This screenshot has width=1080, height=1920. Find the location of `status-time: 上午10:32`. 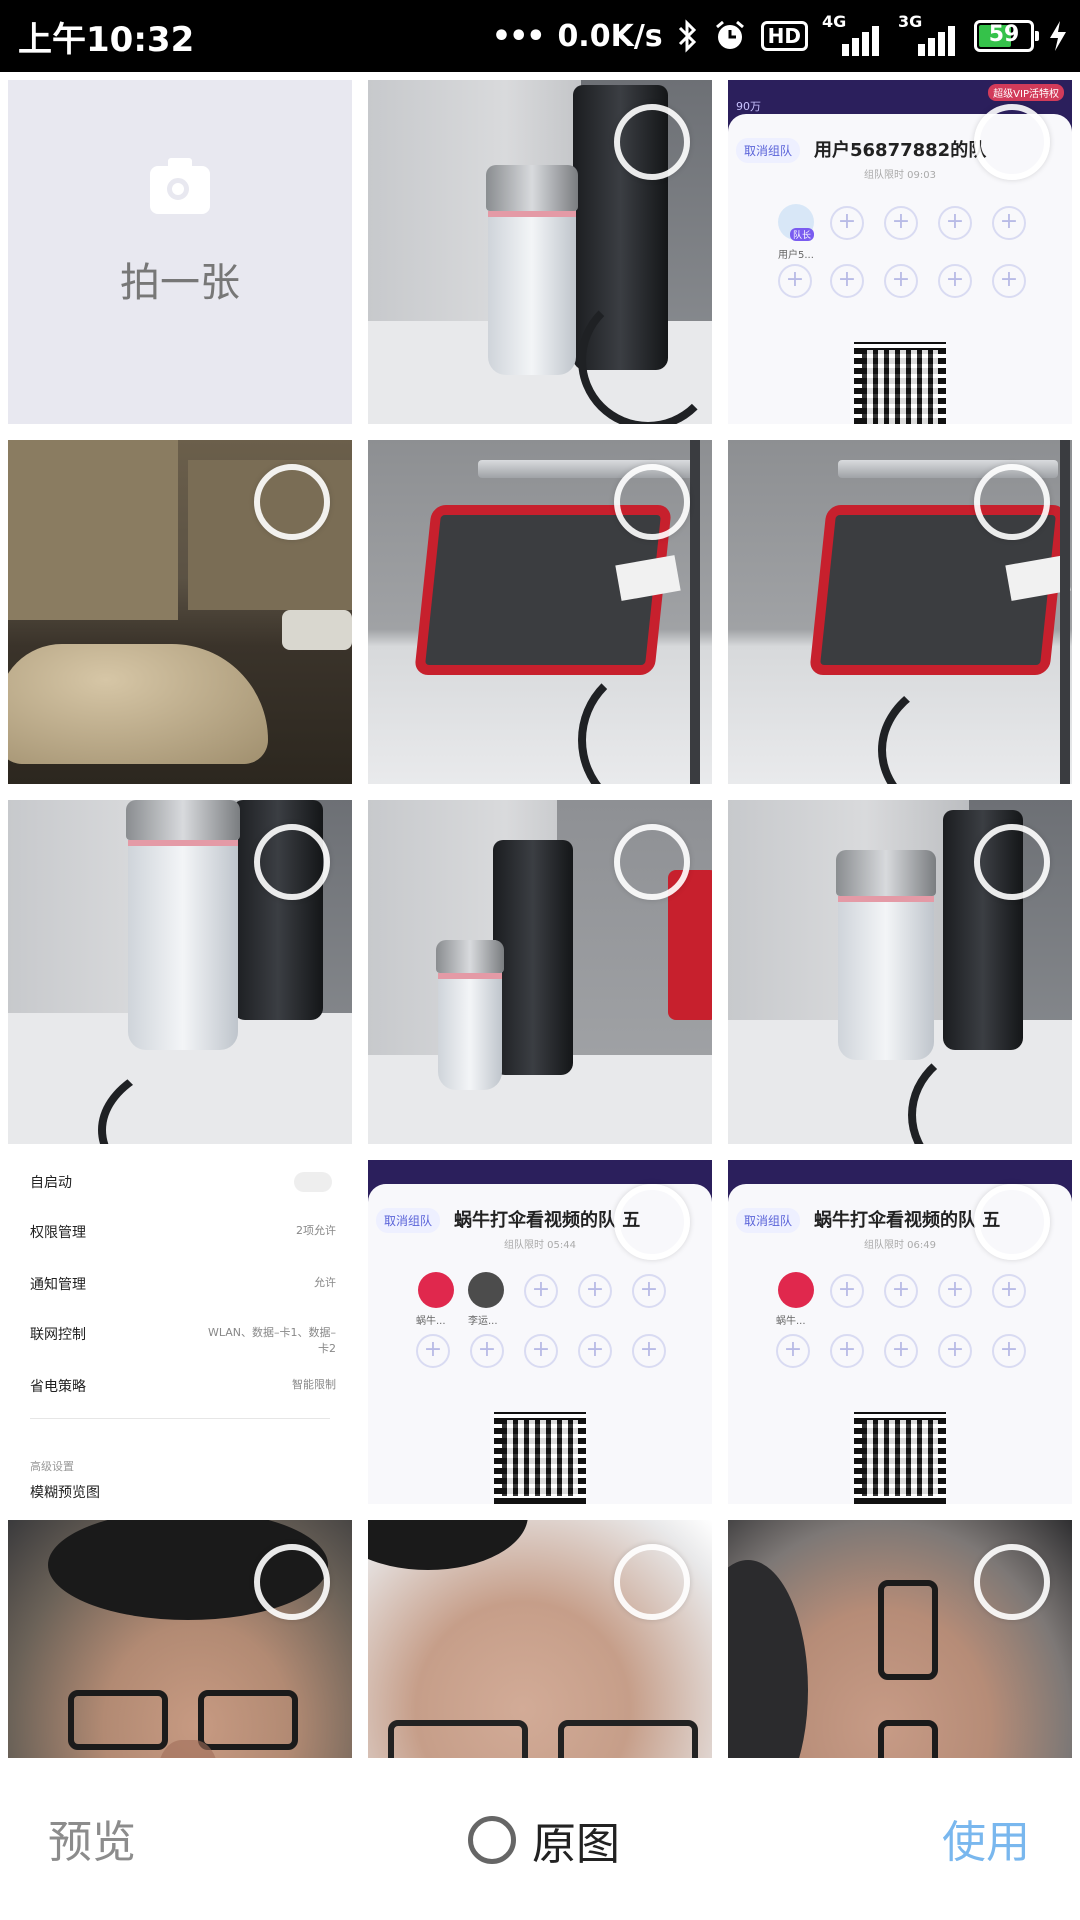

status-time: 上午10:32 is located at coordinates (106, 40).